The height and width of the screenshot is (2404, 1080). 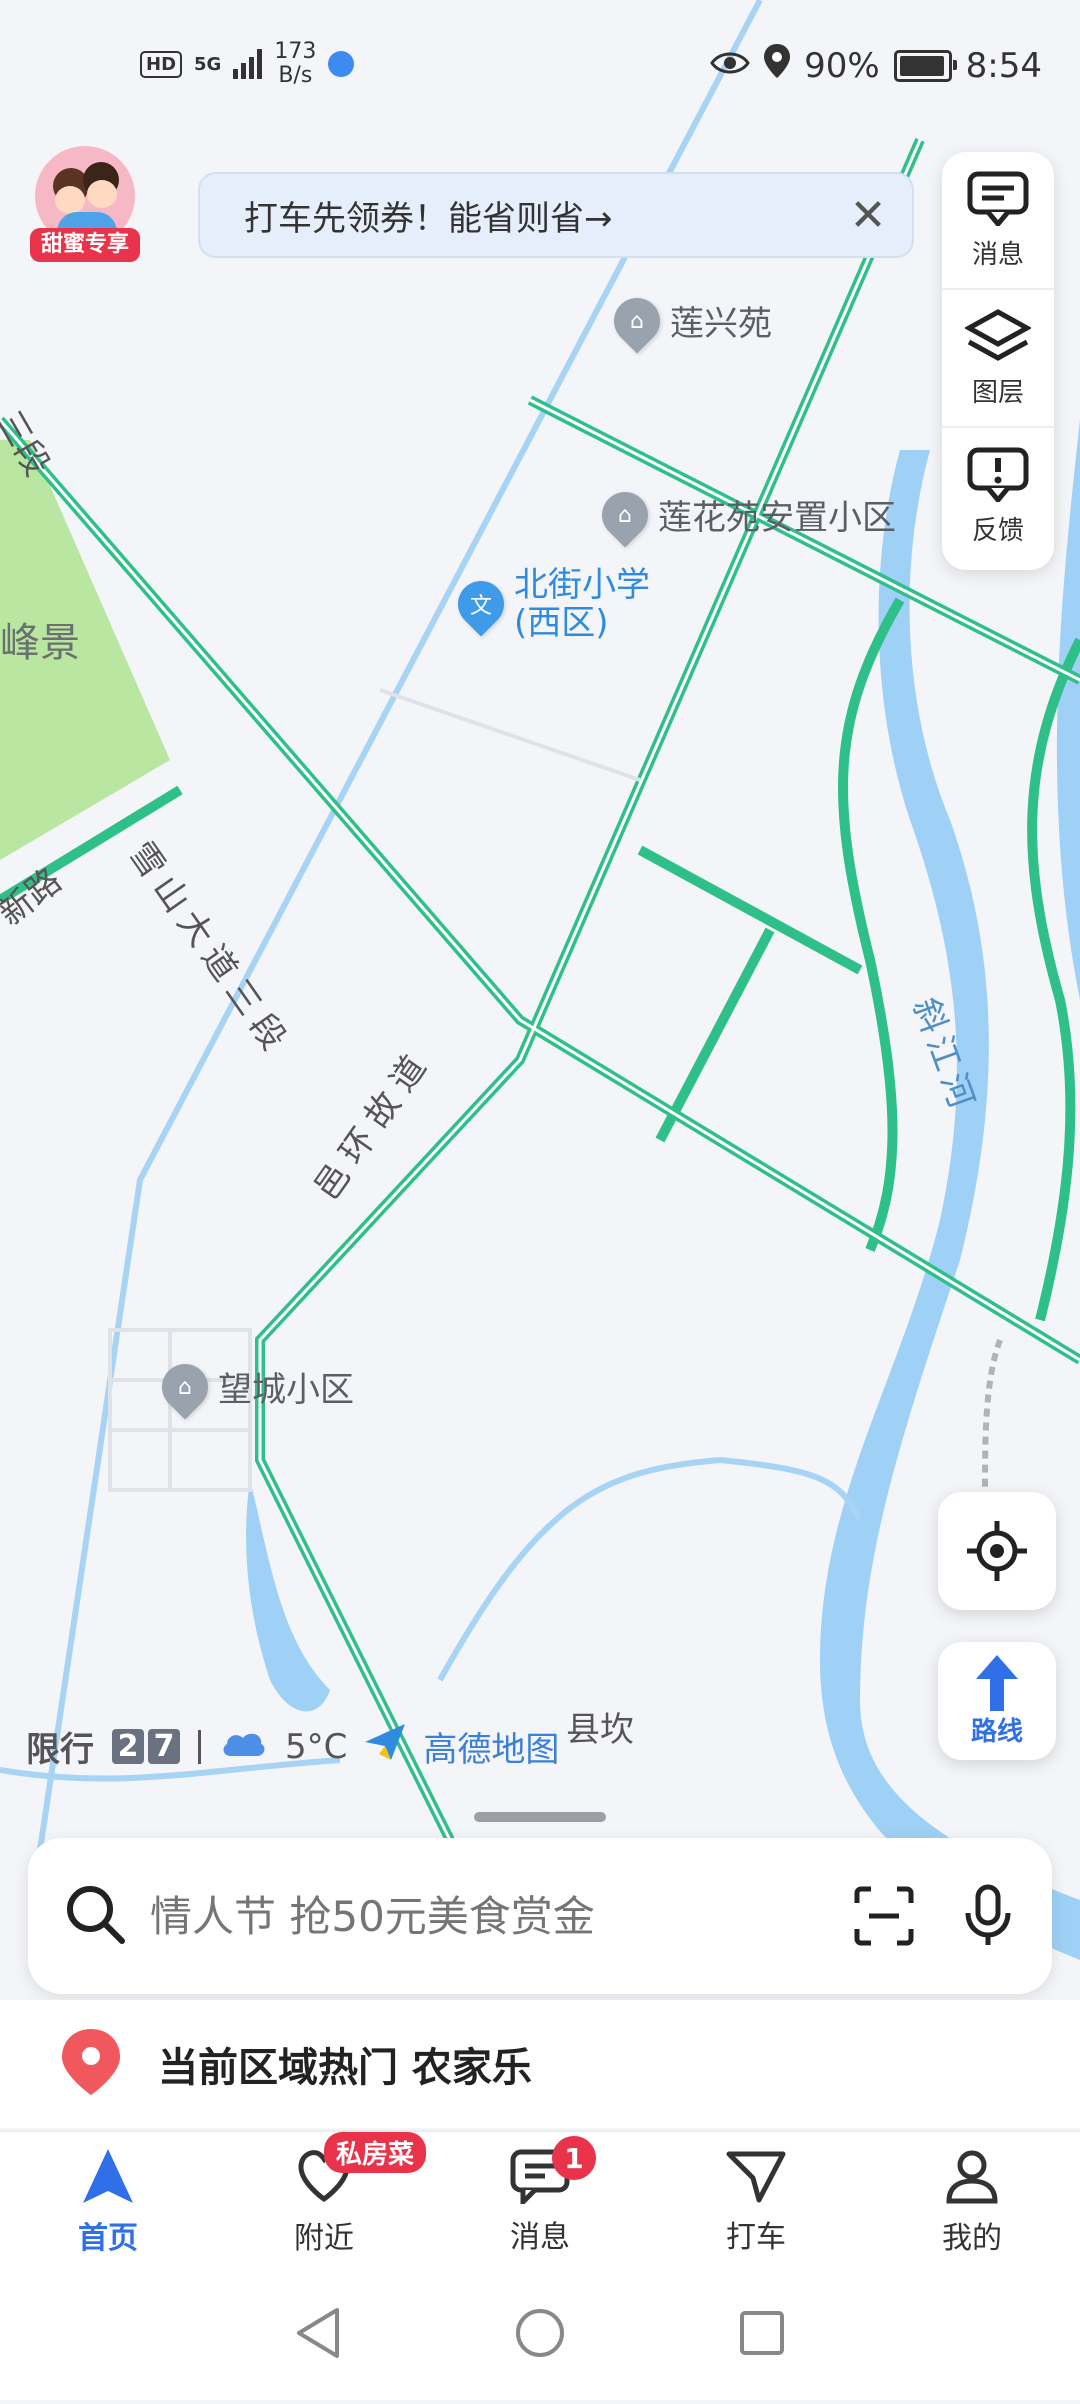 I want to click on person-icon, so click(x=972, y=2177).